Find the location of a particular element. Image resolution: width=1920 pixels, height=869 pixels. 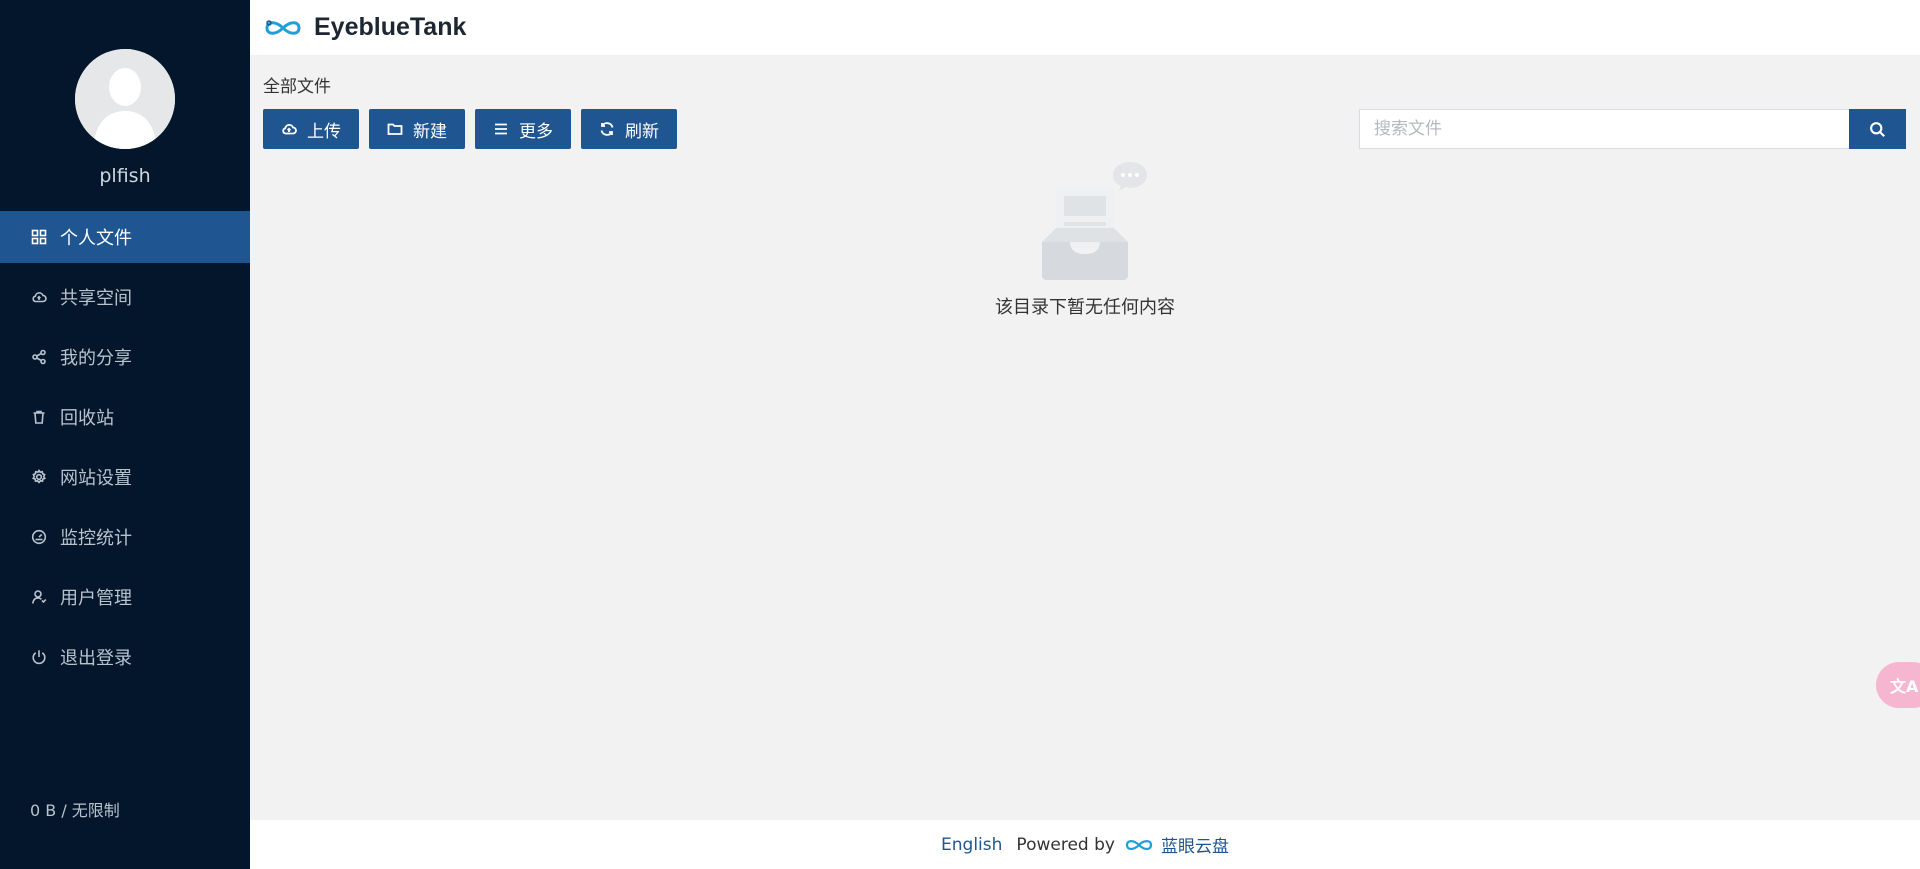

sidebar-item-recycle-bin: 回收站 is located at coordinates (125, 417).